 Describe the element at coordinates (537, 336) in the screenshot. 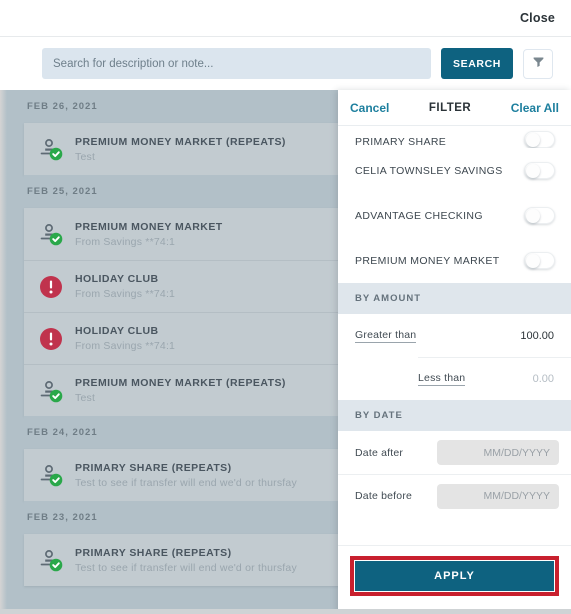

I see `greater-than-value: 100.00` at that location.